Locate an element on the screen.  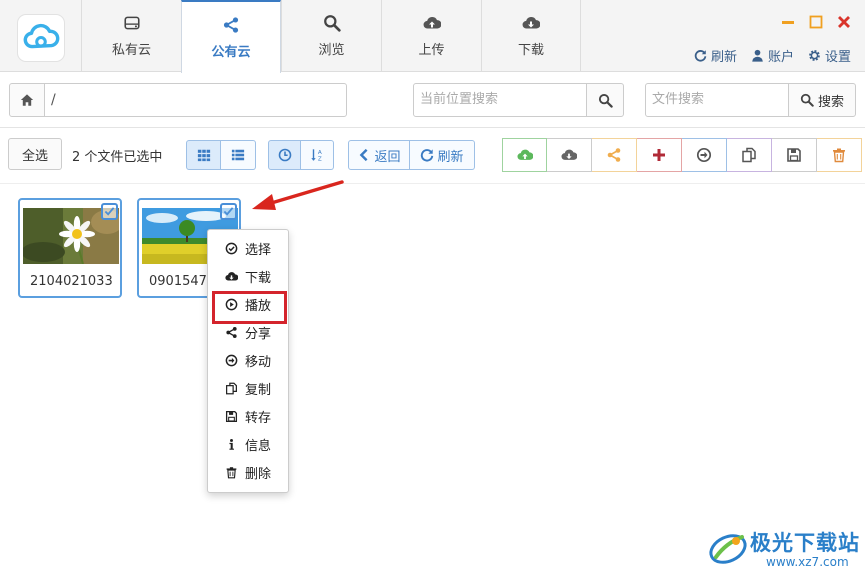
share-button is located at coordinates (614, 155).